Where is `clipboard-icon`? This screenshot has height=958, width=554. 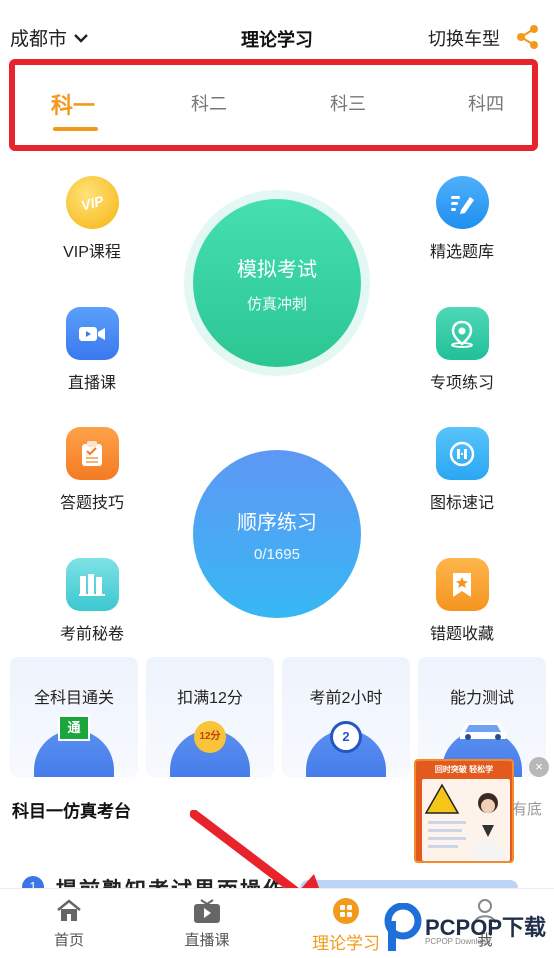 clipboard-icon is located at coordinates (92, 453).